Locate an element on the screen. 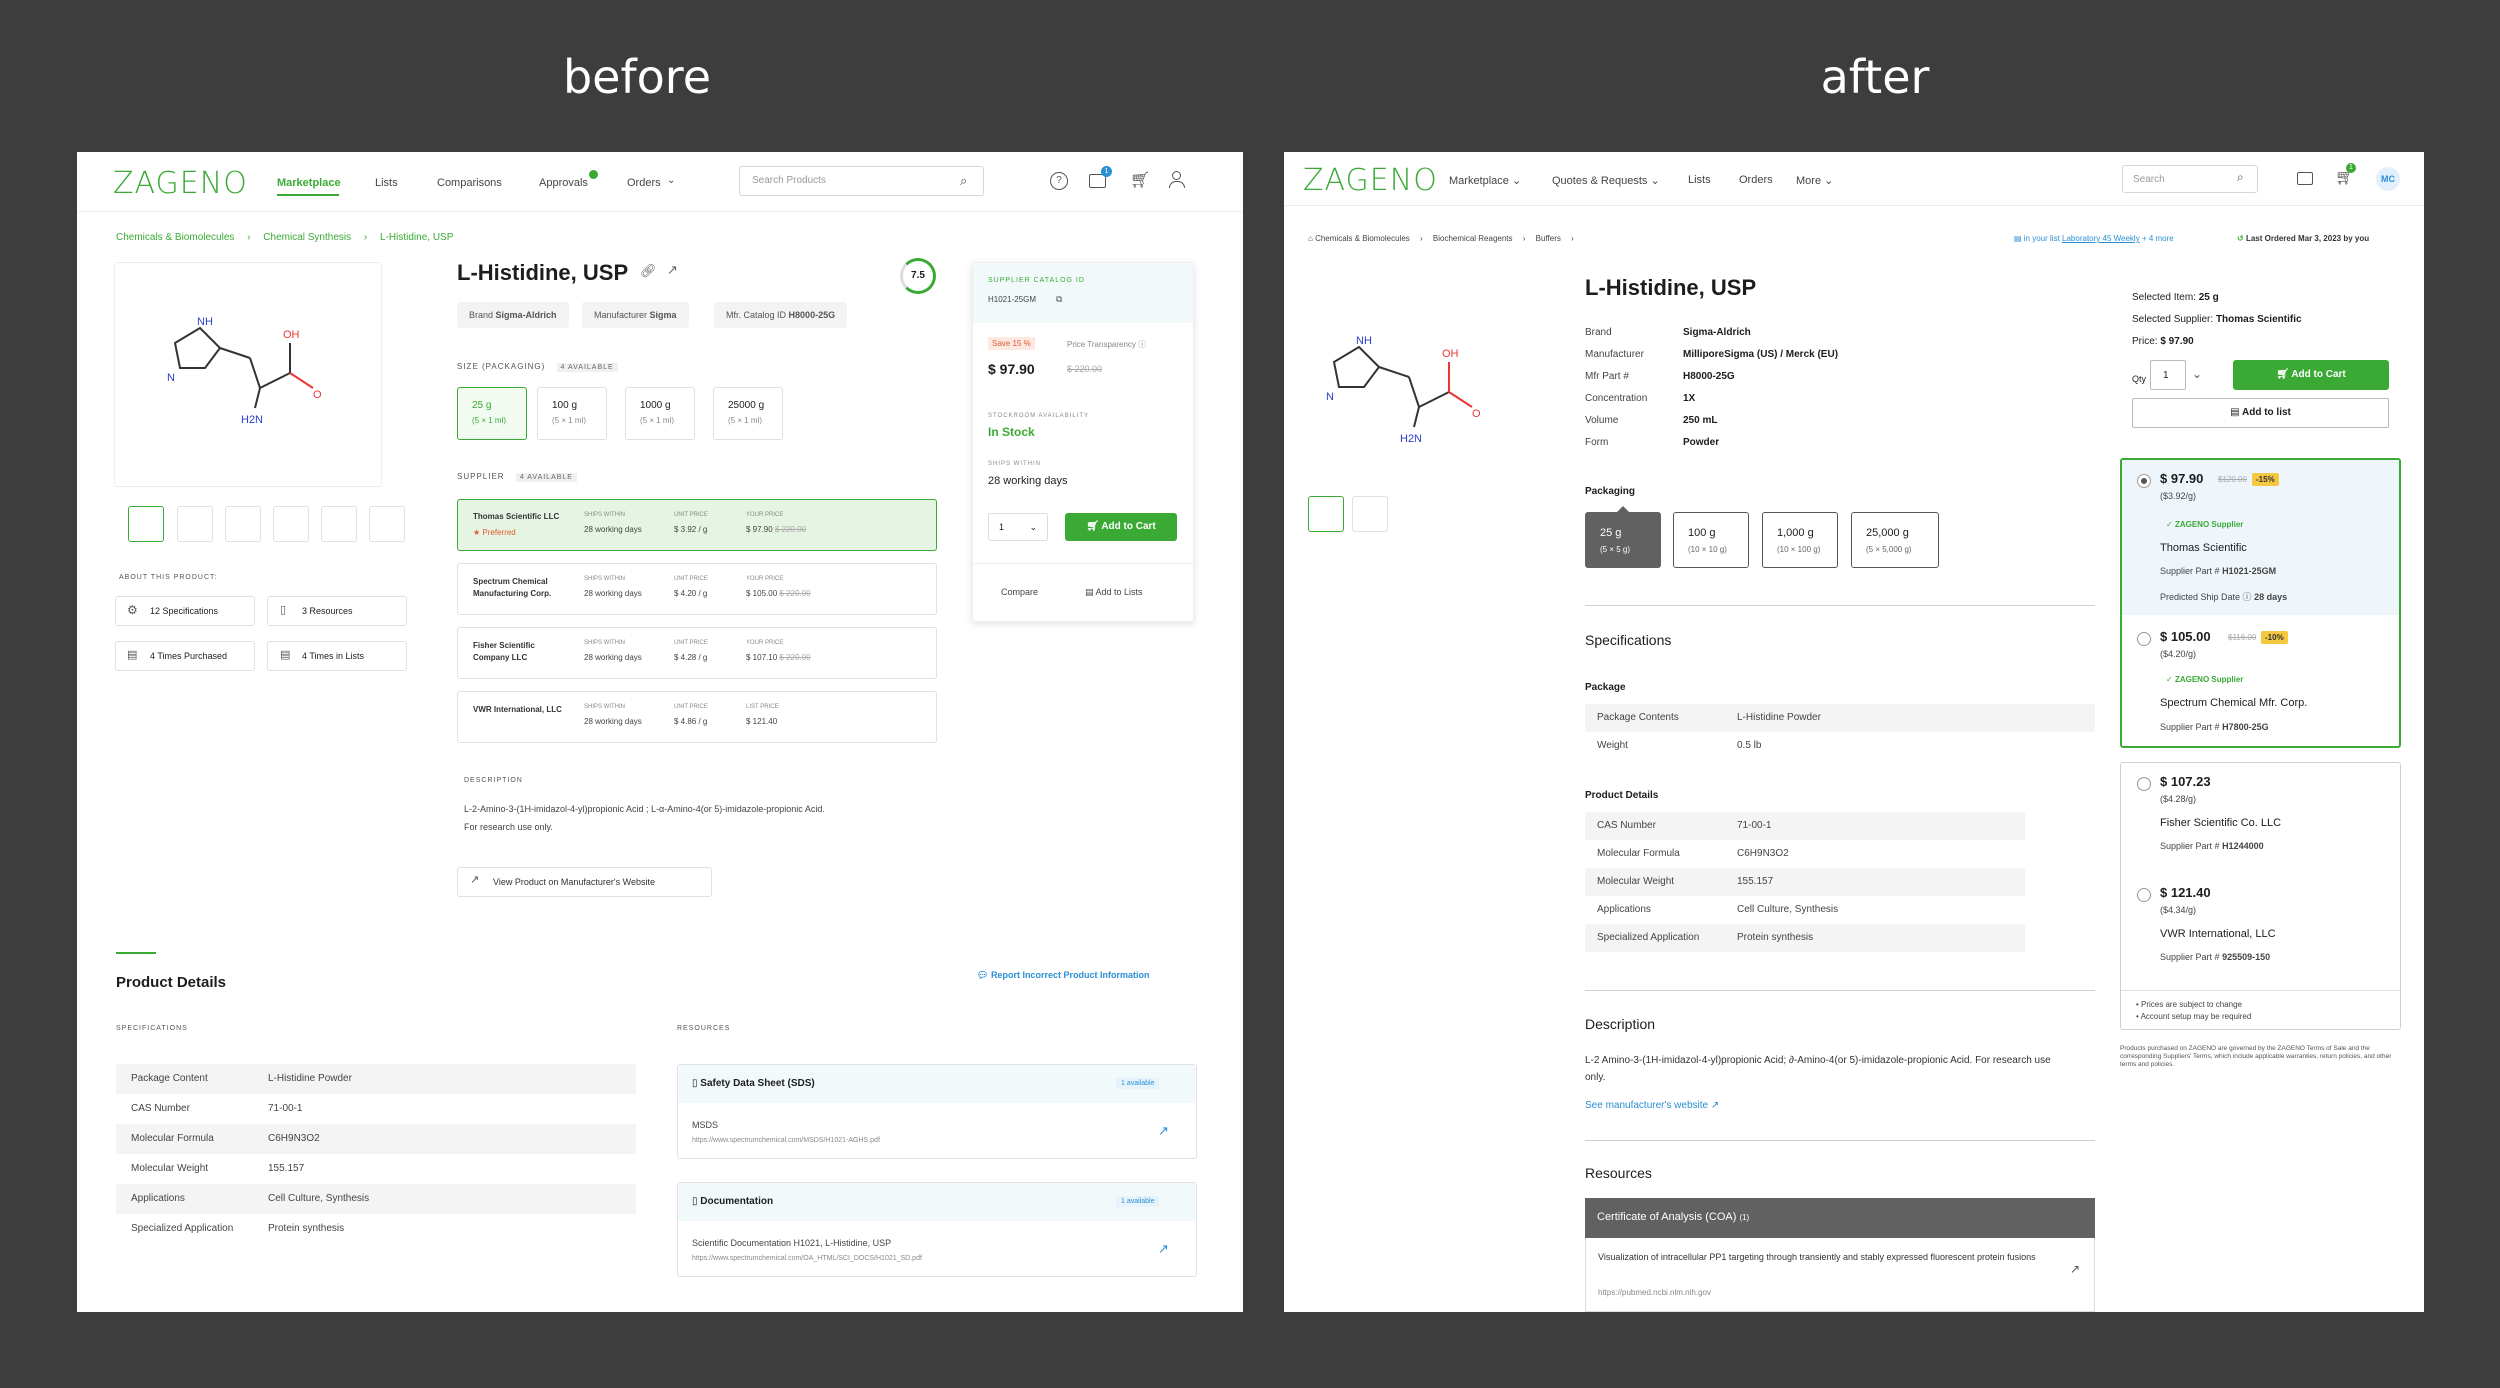 Image resolution: width=2500 pixels, height=1388 pixels. nav-active-underline is located at coordinates (308, 195).